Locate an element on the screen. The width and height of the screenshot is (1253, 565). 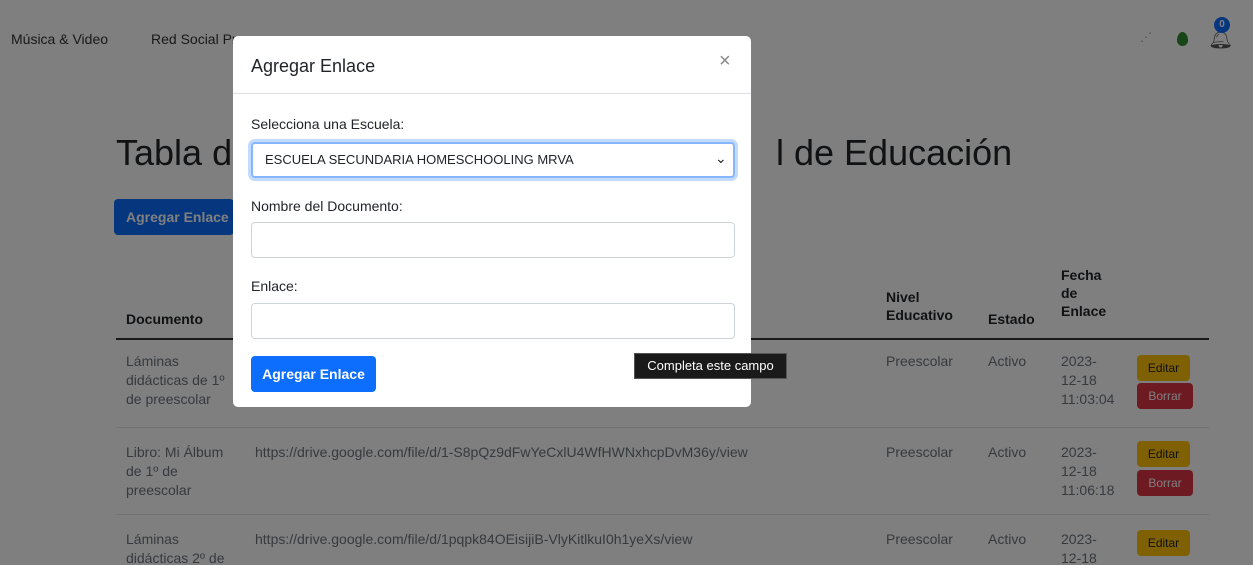
school-select: ESCUELA SECUNDARIA HOMESCHOOLING MRVA ⌄ is located at coordinates (493, 160).